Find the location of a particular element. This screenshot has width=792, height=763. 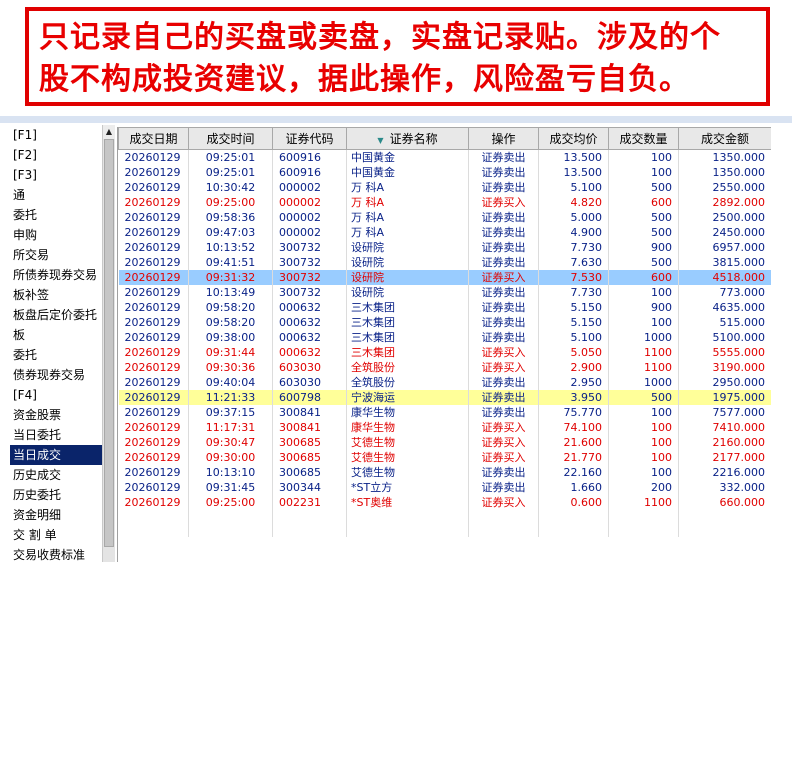

sidebar-item: 申购 is located at coordinates (57, 235).